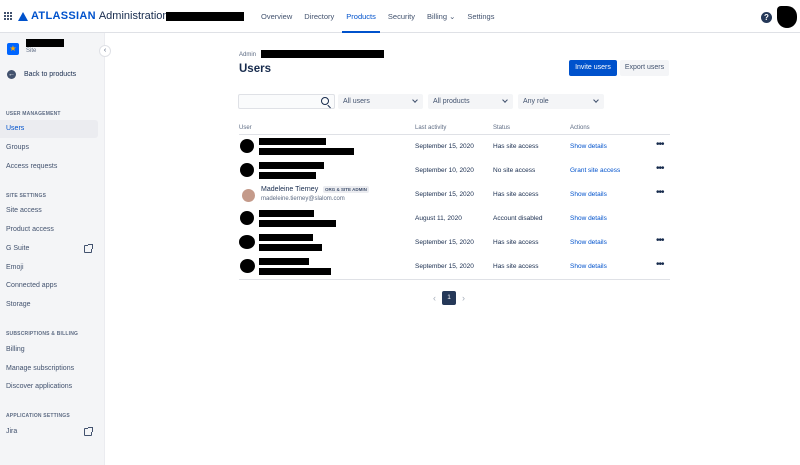  I want to click on last-activity: September 10, 2020, so click(444, 170).